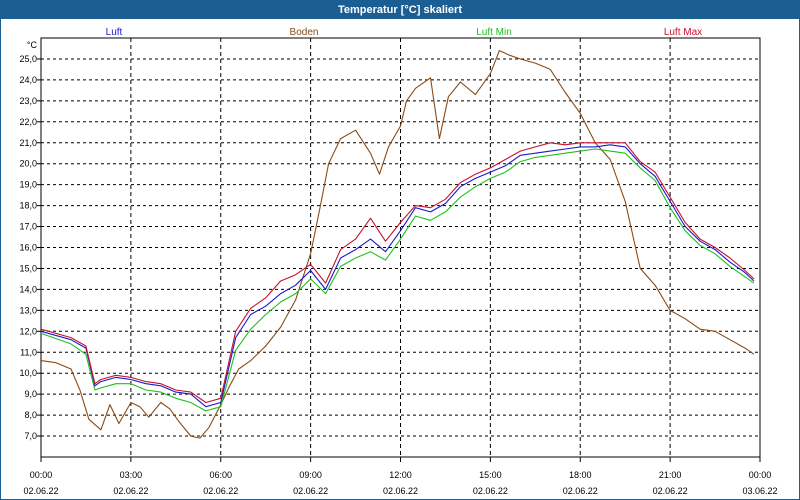 The width and height of the screenshot is (800, 500). What do you see at coordinates (32, 45) in the screenshot?
I see `y-axis-unit: °C` at bounding box center [32, 45].